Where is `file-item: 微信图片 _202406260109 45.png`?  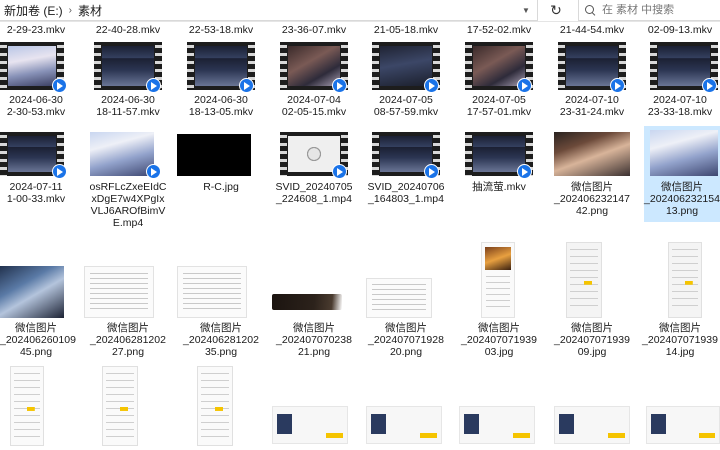
file-item: 微信图片 _202406260109 45.png is located at coordinates (38, 312).